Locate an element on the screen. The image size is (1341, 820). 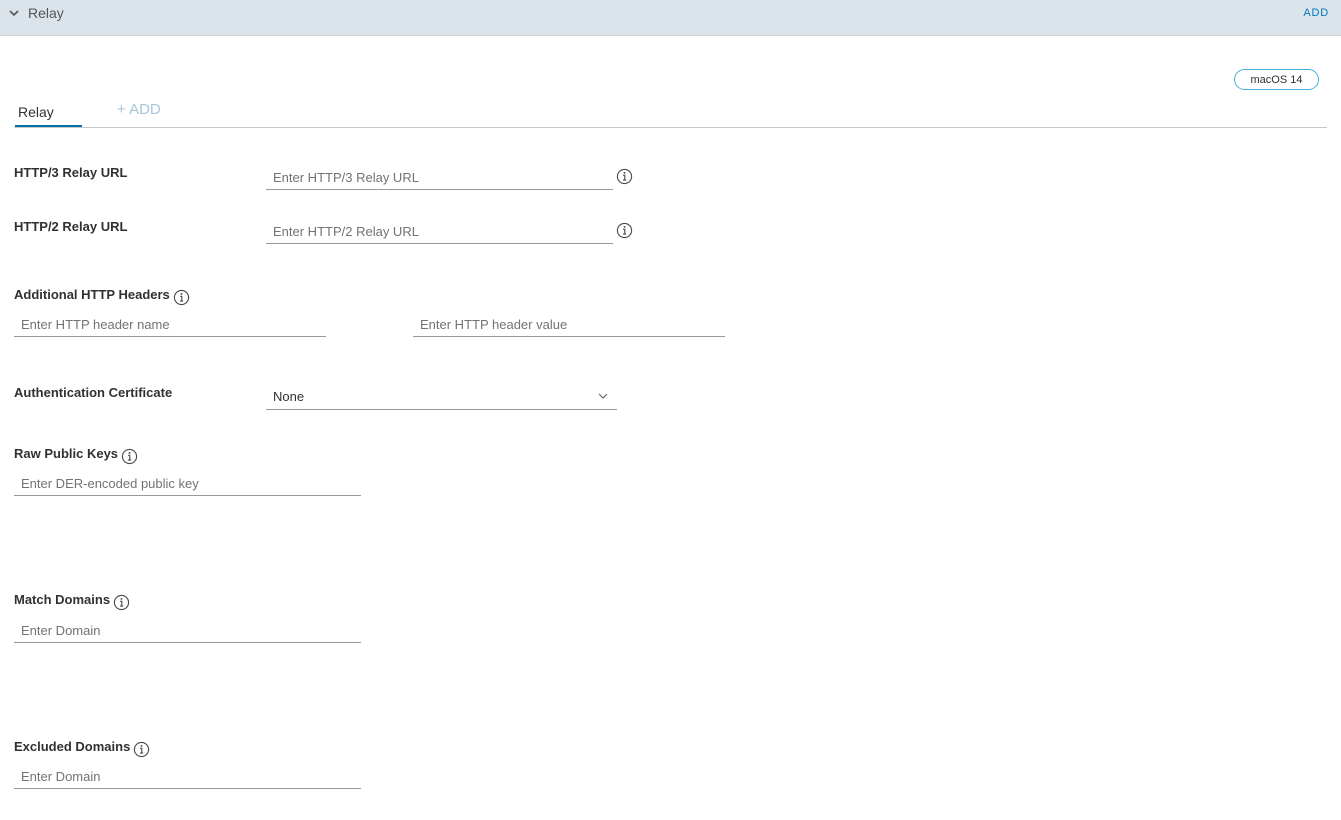
http2-relay-url-label: HTTP/2 Relay URL is located at coordinates (70, 226).